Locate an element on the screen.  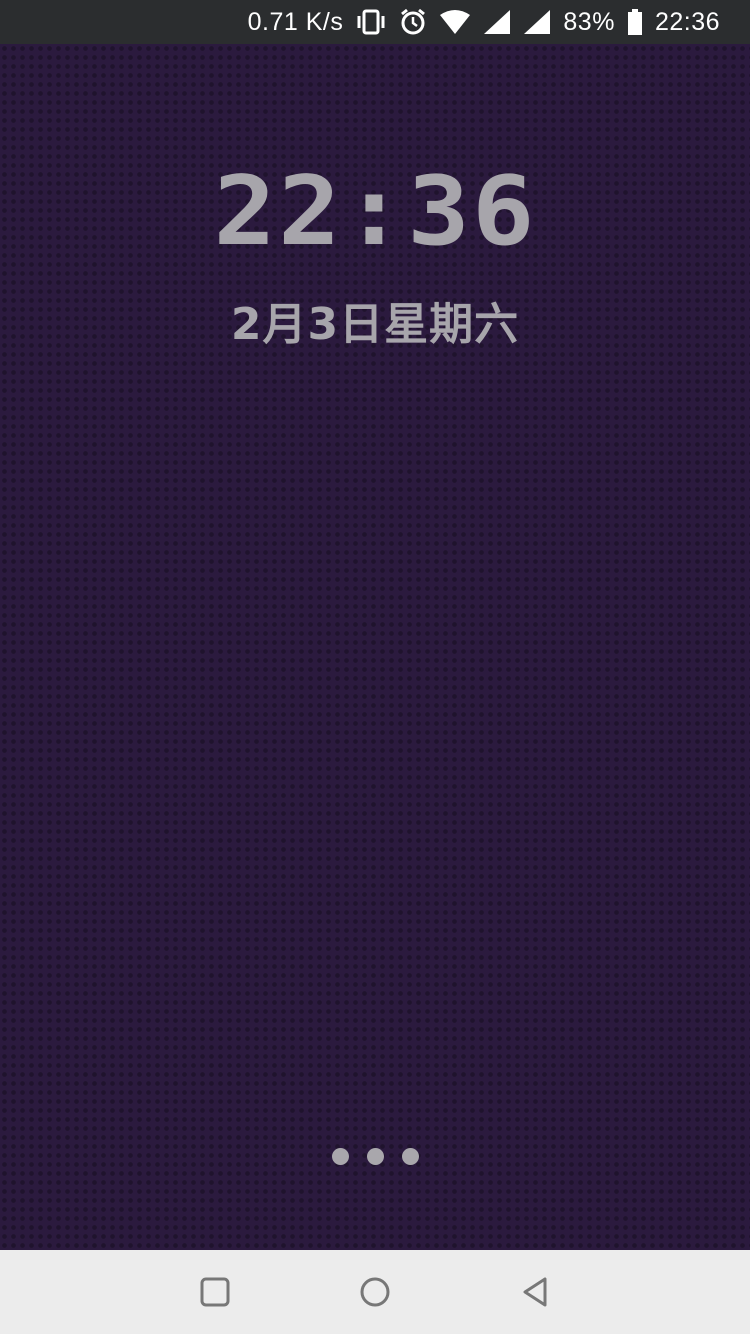
vibrate-icon is located at coordinates (371, 22).